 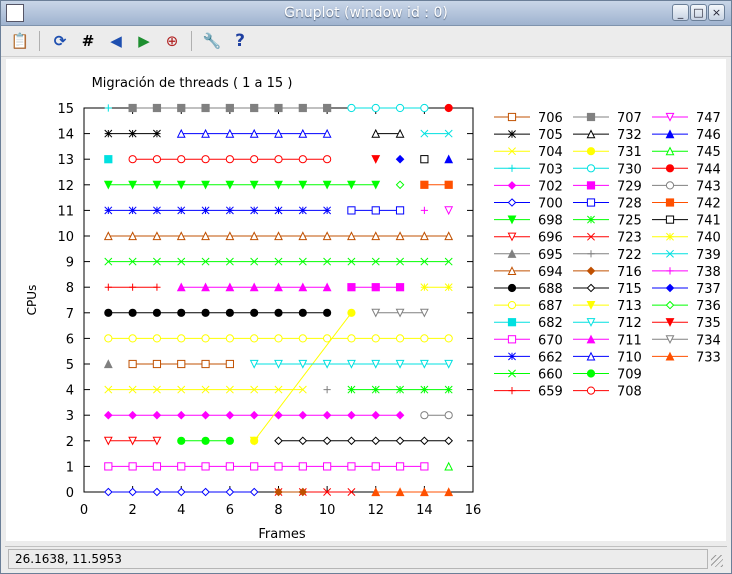 I want to click on legend-label: 660, so click(x=550, y=375).